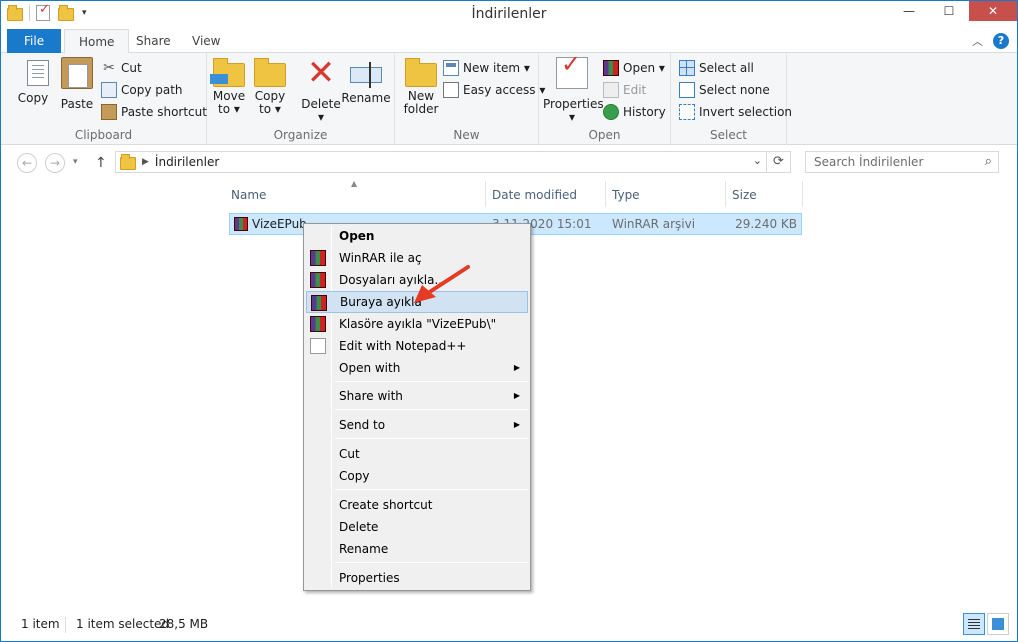 Image resolution: width=1018 pixels, height=642 pixels. What do you see at coordinates (40, 624) in the screenshot?
I see `item-count: 1 item` at bounding box center [40, 624].